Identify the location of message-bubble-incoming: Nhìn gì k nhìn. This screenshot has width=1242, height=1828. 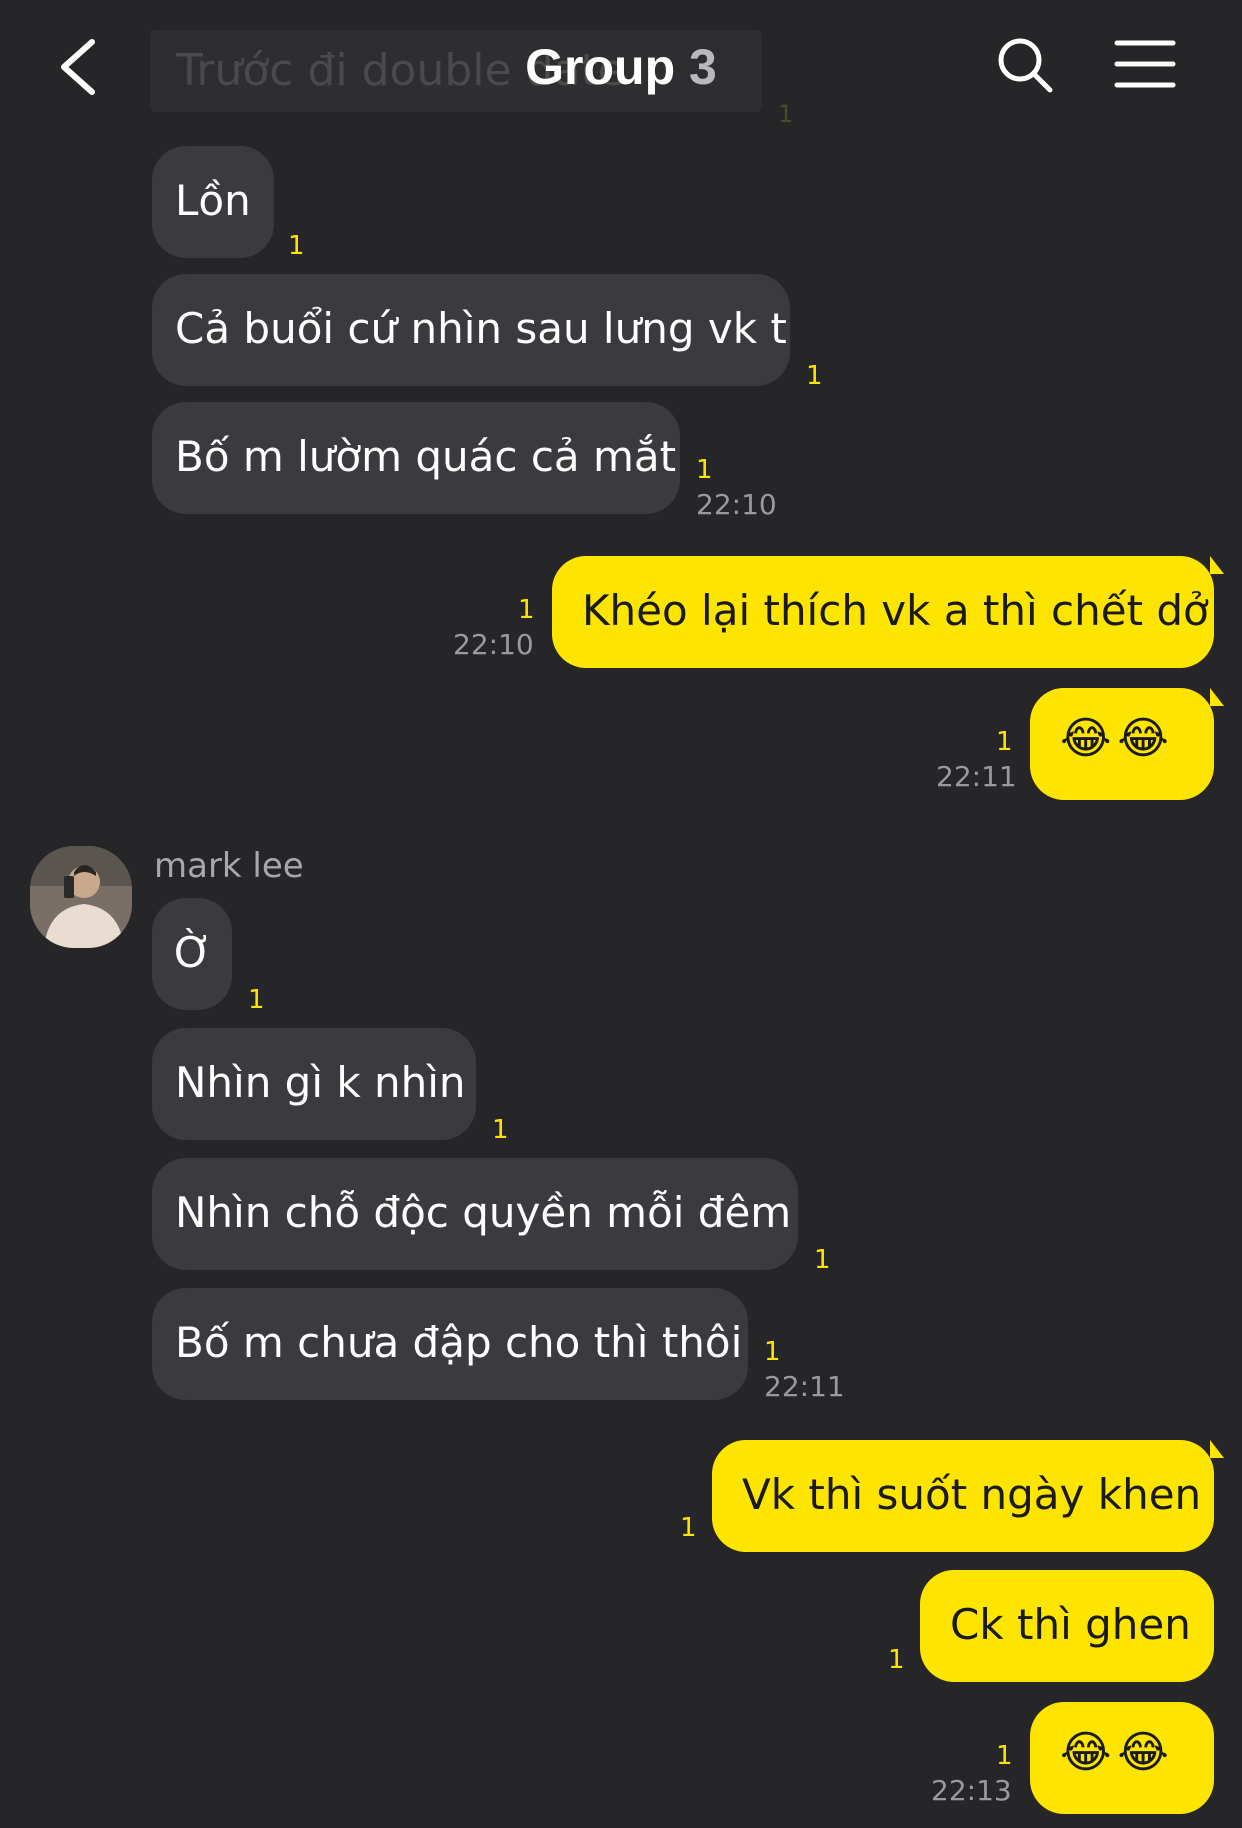
(314, 1084).